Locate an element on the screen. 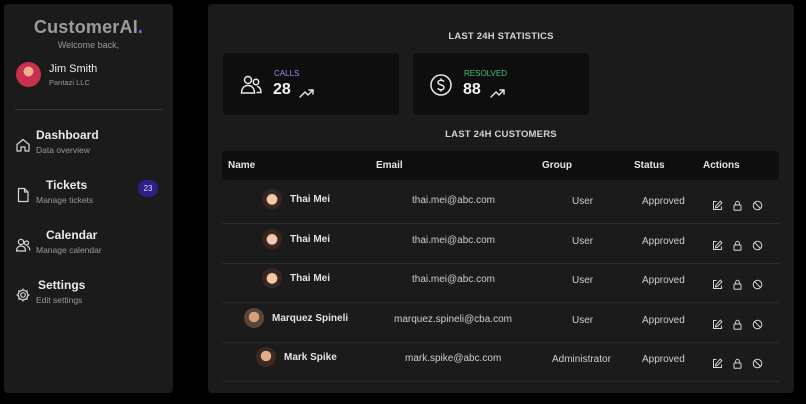 Image resolution: width=806 pixels, height=404 pixels. sidebar-divider is located at coordinates (88, 109).